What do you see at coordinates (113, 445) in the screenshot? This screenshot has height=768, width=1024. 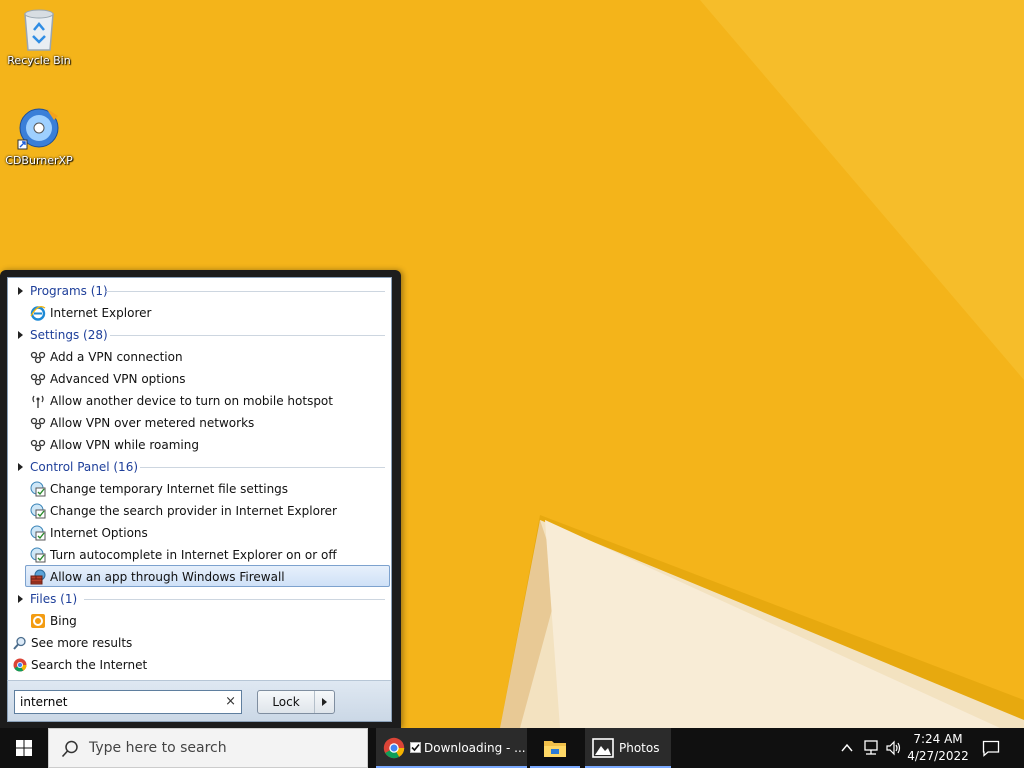 I see `result-vpn-roaming: Allow VPN while roaming` at bounding box center [113, 445].